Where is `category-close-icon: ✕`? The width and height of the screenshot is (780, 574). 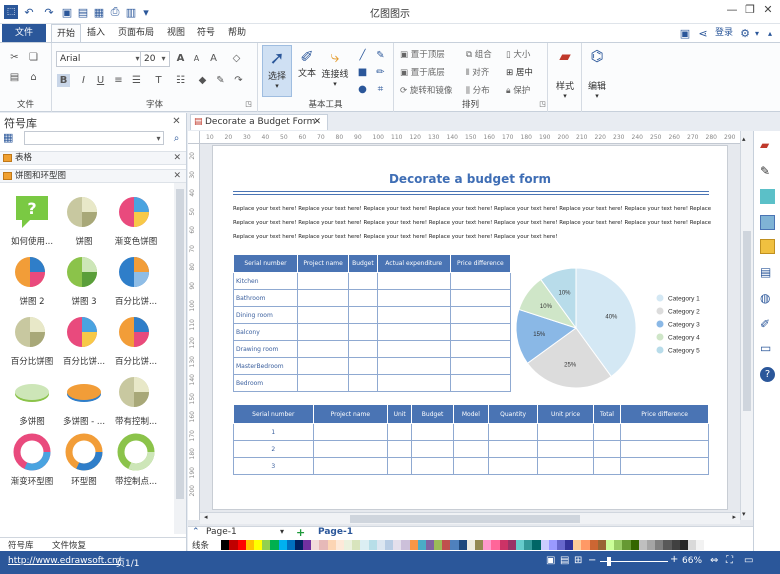
category-close-icon: ✕ is located at coordinates (177, 158).